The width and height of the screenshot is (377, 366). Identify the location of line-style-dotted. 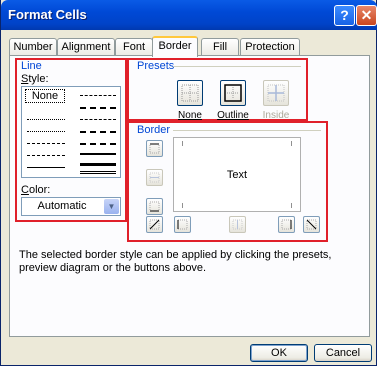
(46, 131).